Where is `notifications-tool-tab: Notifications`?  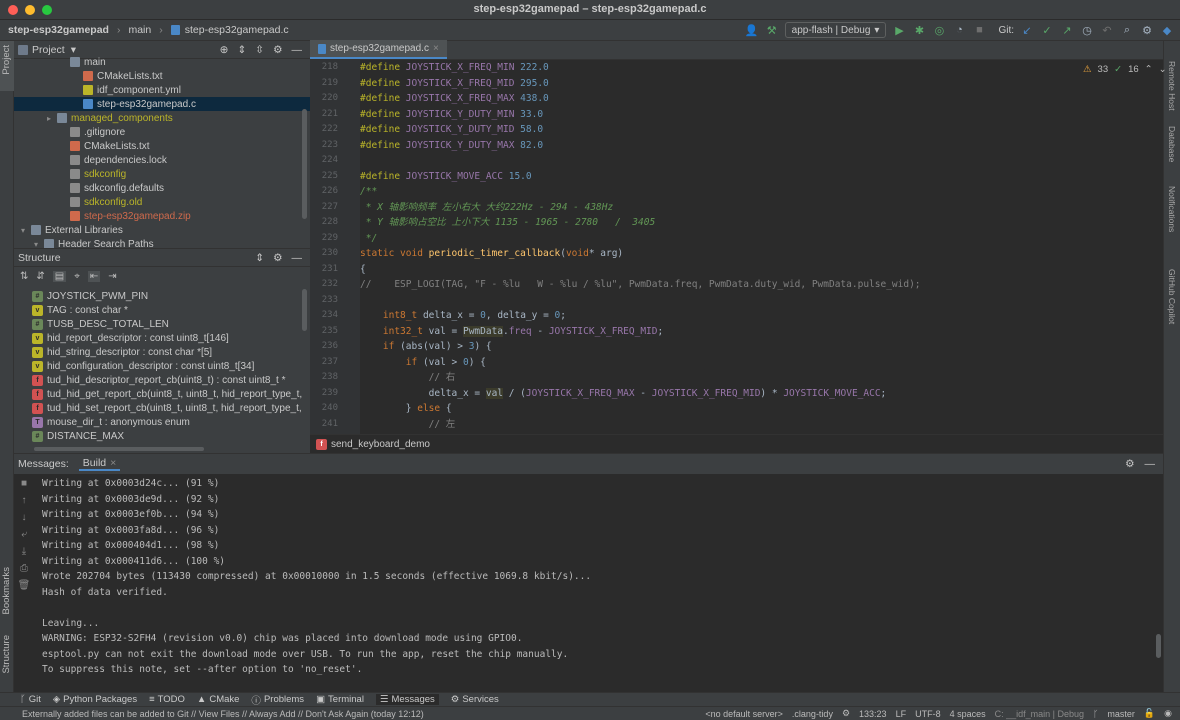
notifications-tool-tab: Notifications is located at coordinates (1172, 209).